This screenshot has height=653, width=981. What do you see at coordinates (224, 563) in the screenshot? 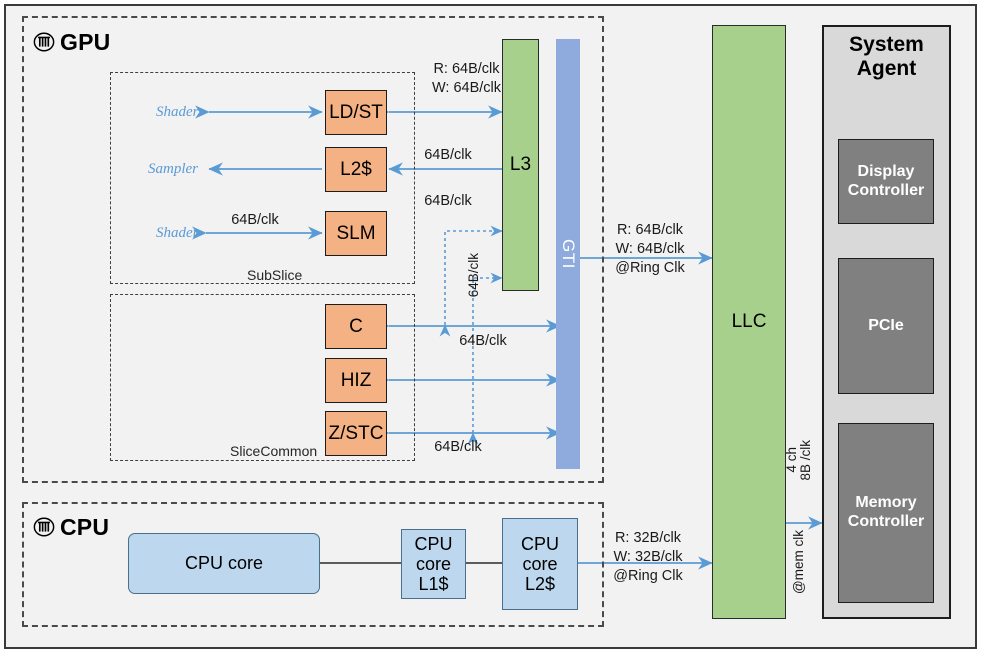
I see `block-cpu-core: CPU core` at bounding box center [224, 563].